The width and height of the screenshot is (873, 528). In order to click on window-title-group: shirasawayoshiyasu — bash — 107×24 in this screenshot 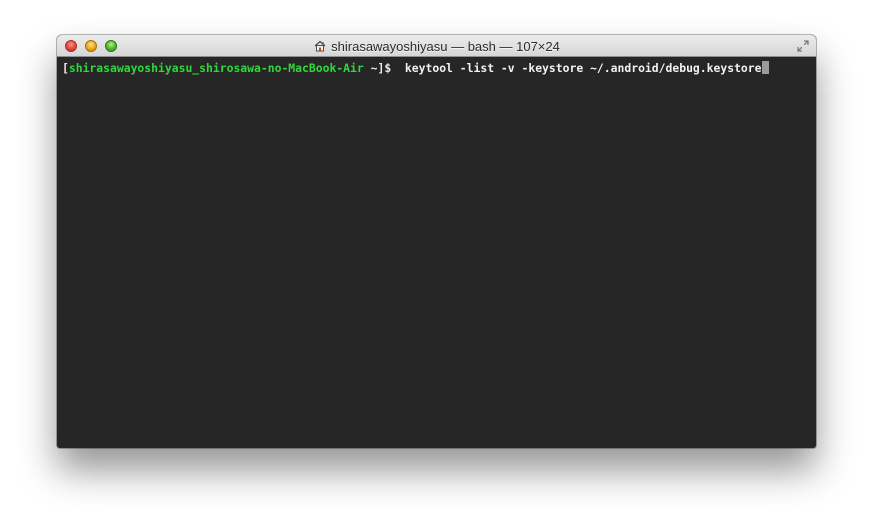, I will do `click(436, 46)`.